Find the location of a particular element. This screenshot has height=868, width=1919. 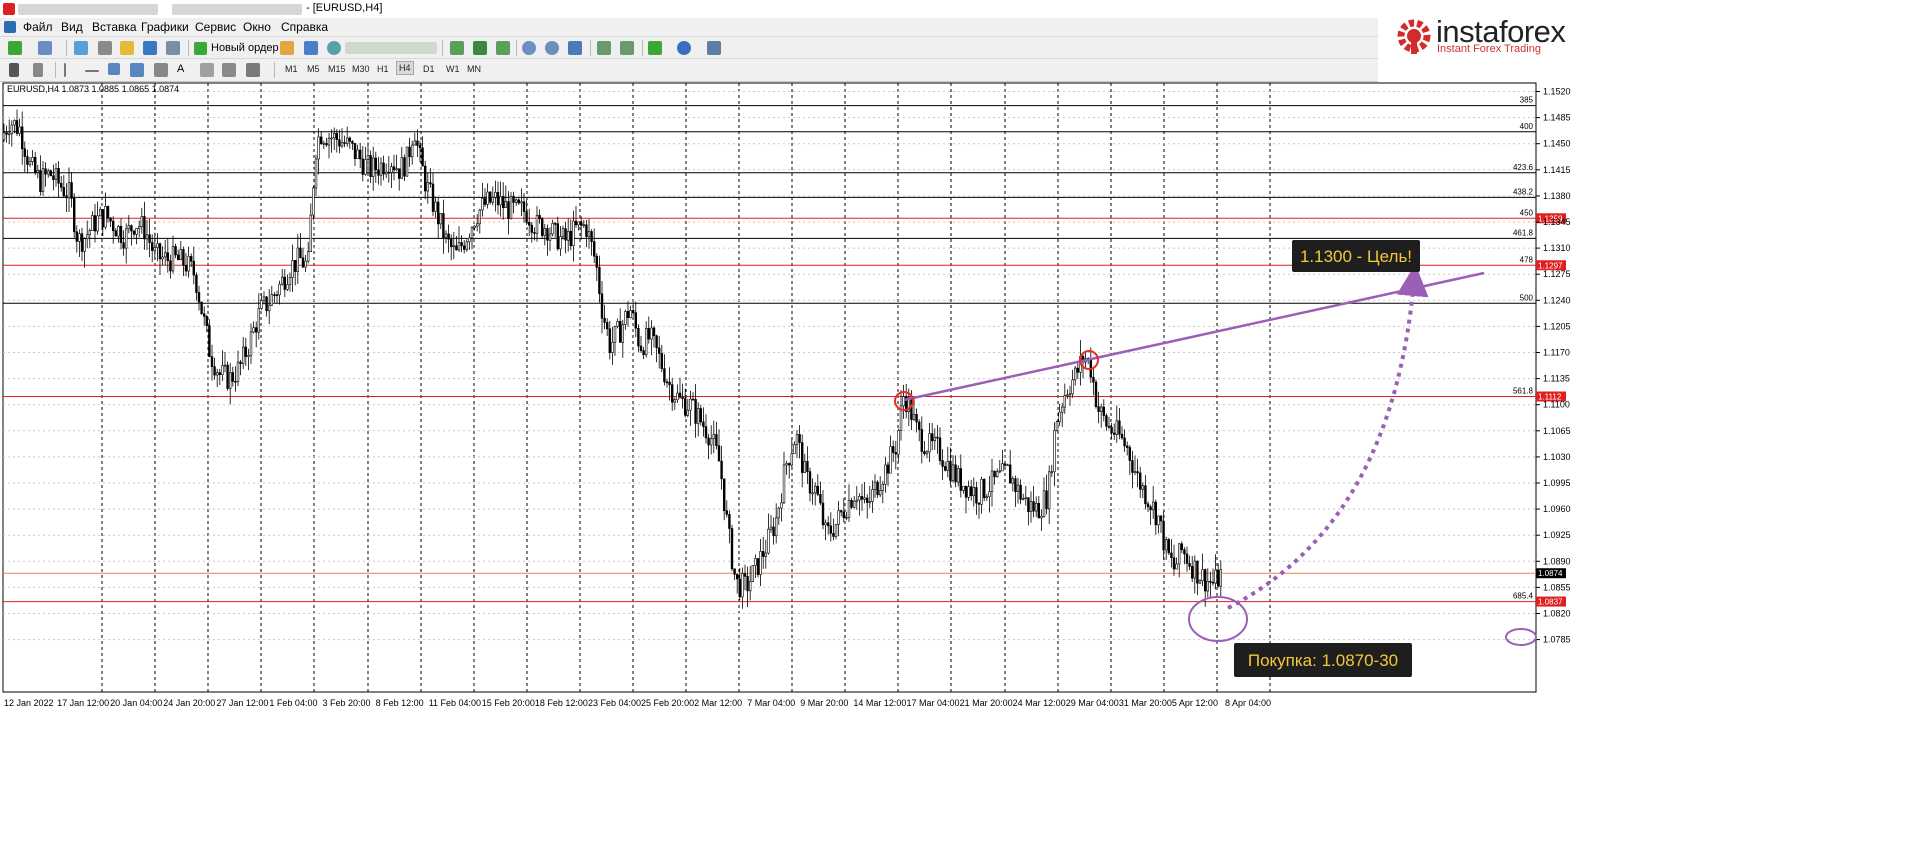

text-icon: A is located at coordinates (183, 70).